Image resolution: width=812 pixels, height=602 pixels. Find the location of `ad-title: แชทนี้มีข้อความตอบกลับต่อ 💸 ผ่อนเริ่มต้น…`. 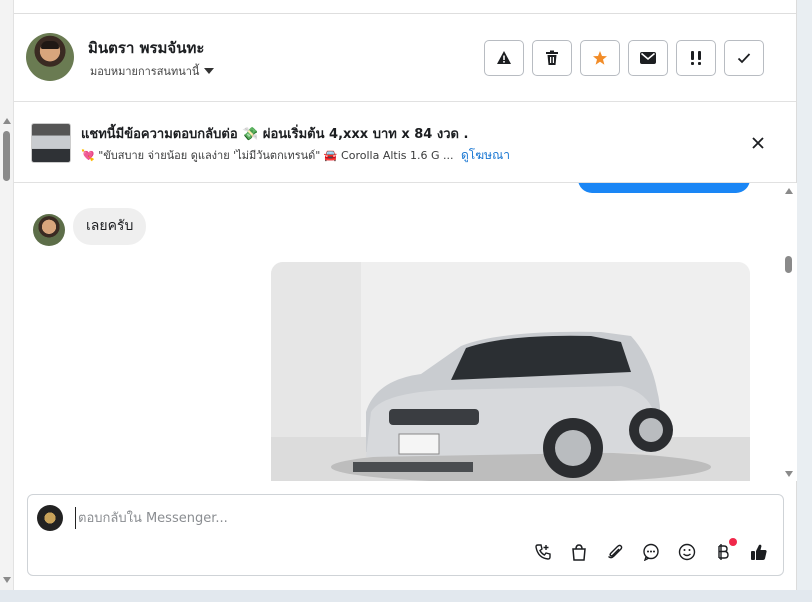

ad-title: แชทนี้มีข้อความตอบกลับต่อ 💸 ผ่อนเริ่มต้น… is located at coordinates (275, 134).